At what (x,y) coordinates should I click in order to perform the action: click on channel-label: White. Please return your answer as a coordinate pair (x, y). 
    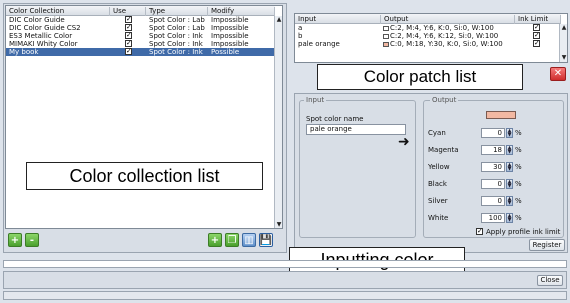
    Looking at the image, I should click on (438, 218).